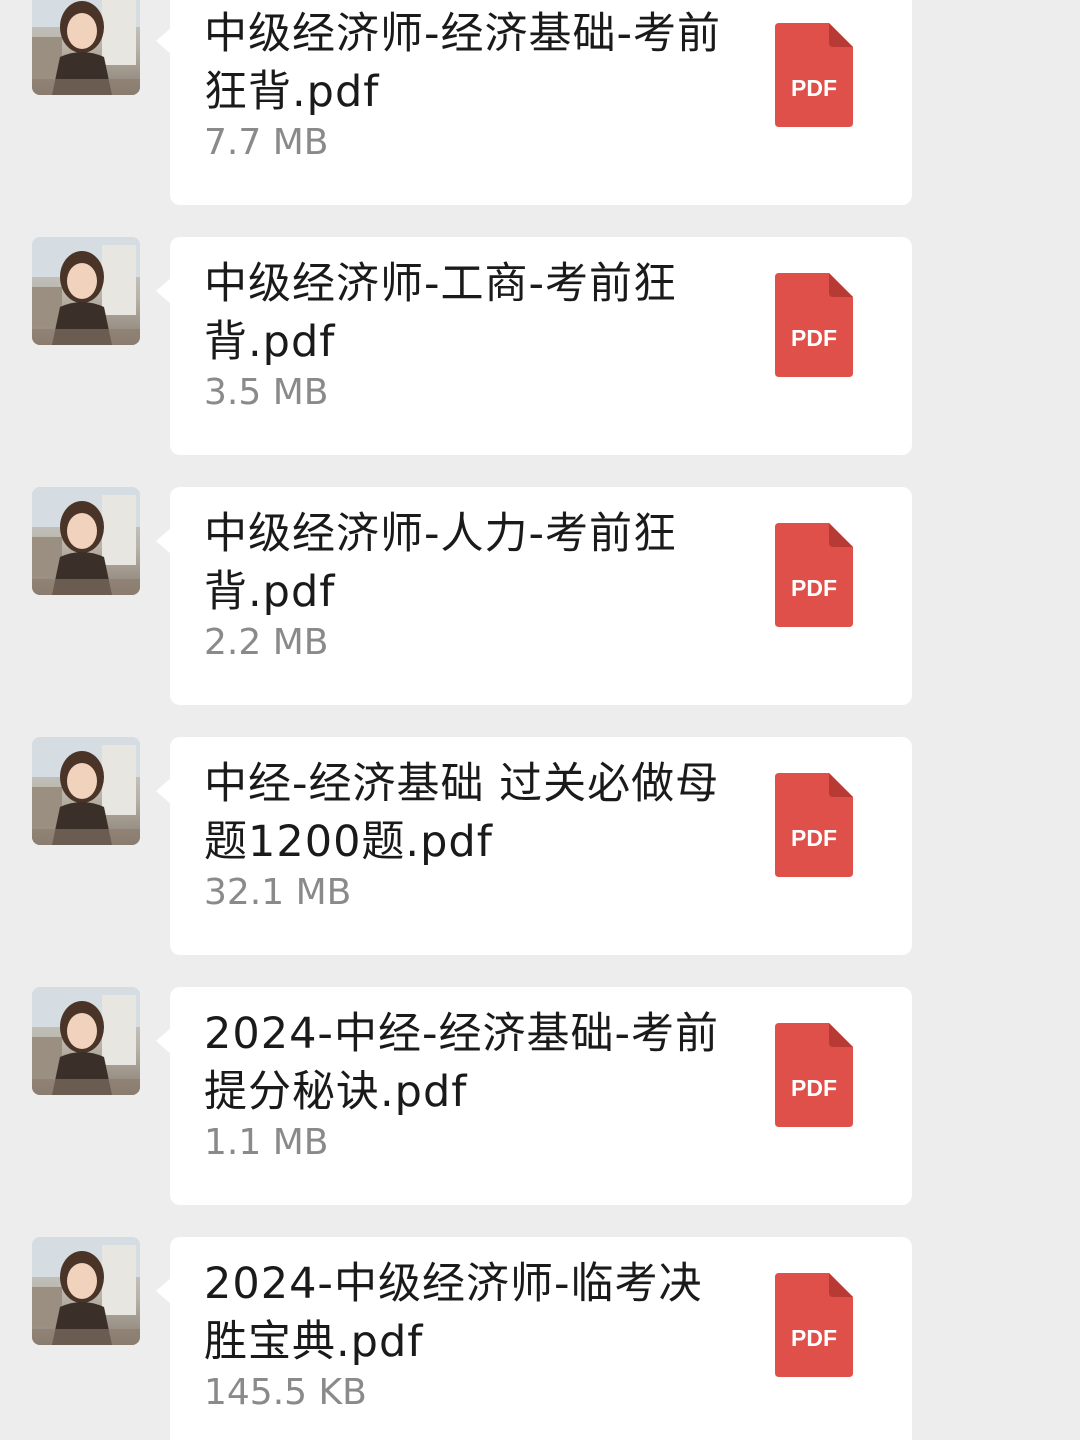 Image resolution: width=1080 pixels, height=1440 pixels. What do you see at coordinates (266, 642) in the screenshot?
I see `file-size: 2.2 MB` at bounding box center [266, 642].